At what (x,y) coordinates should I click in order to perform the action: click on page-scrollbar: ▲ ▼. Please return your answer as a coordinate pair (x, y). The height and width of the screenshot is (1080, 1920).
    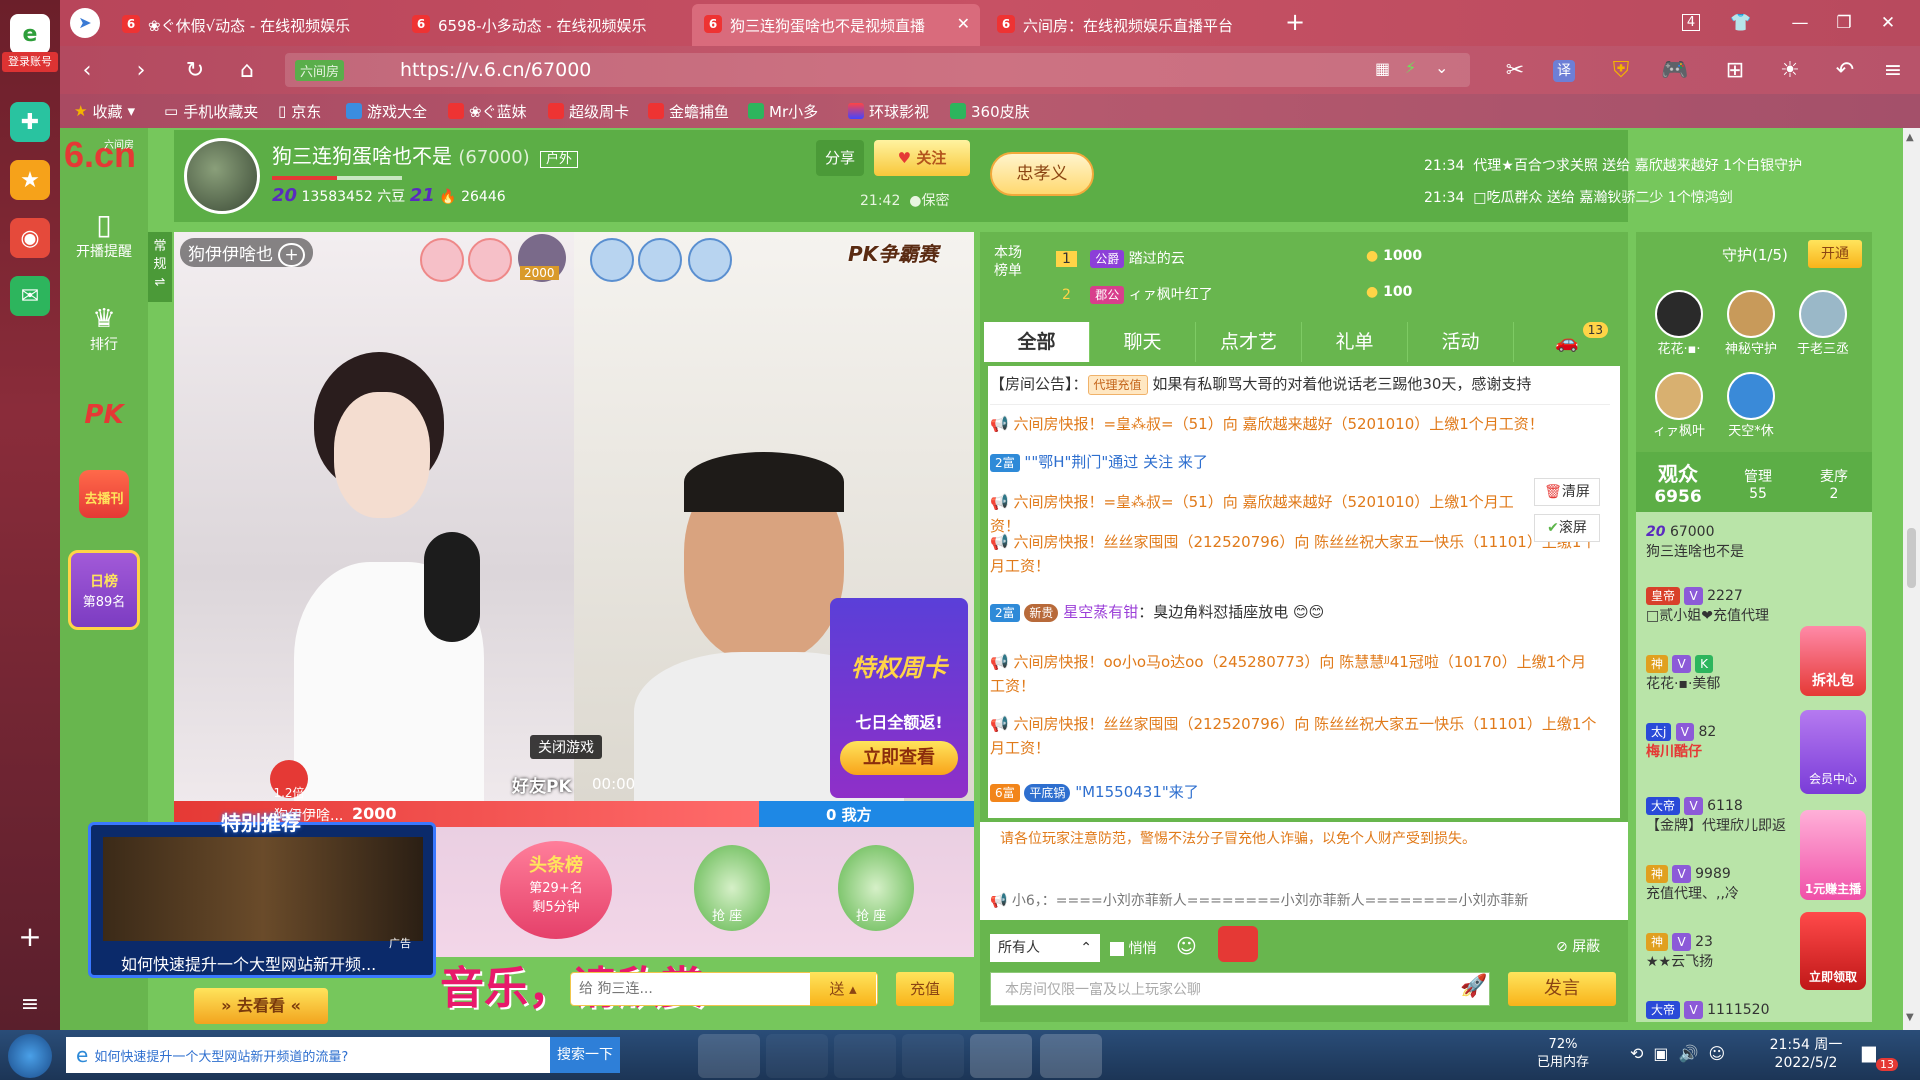
    Looking at the image, I should click on (1911, 579).